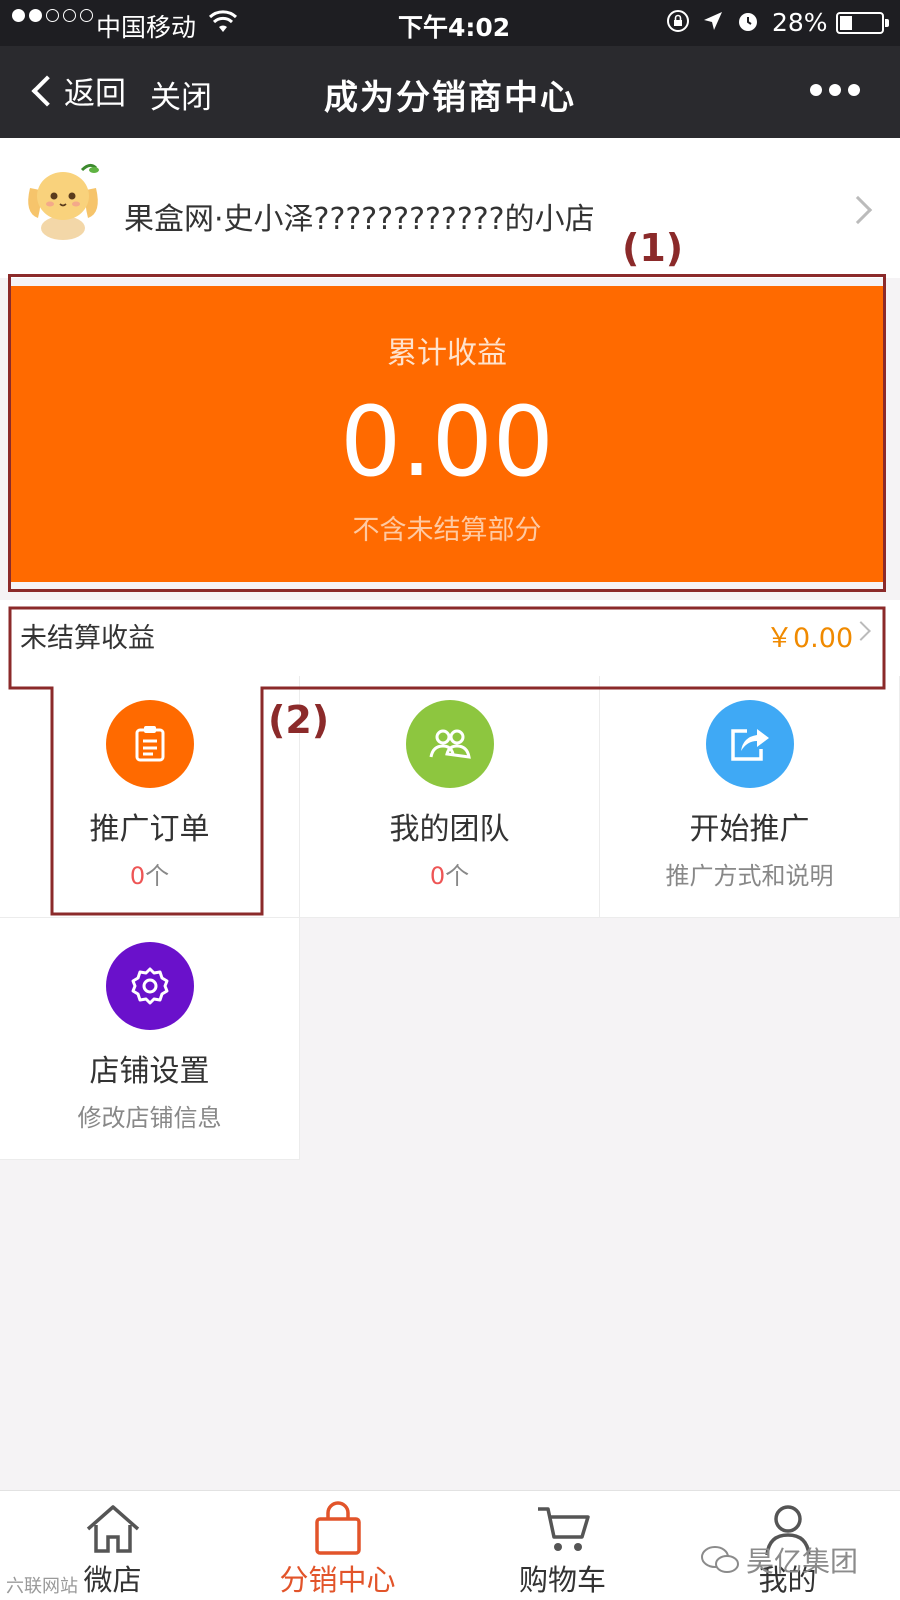 This screenshot has height=1600, width=900. I want to click on tab-cart: 购物车, so click(562, 1545).